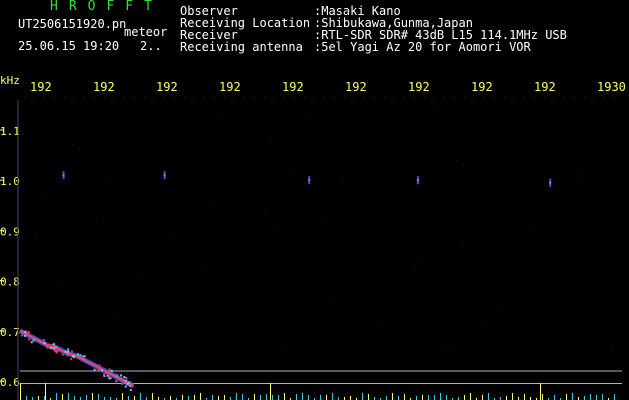 The height and width of the screenshot is (400, 629). I want to click on y-tick-label: 0.6, so click(10, 382).